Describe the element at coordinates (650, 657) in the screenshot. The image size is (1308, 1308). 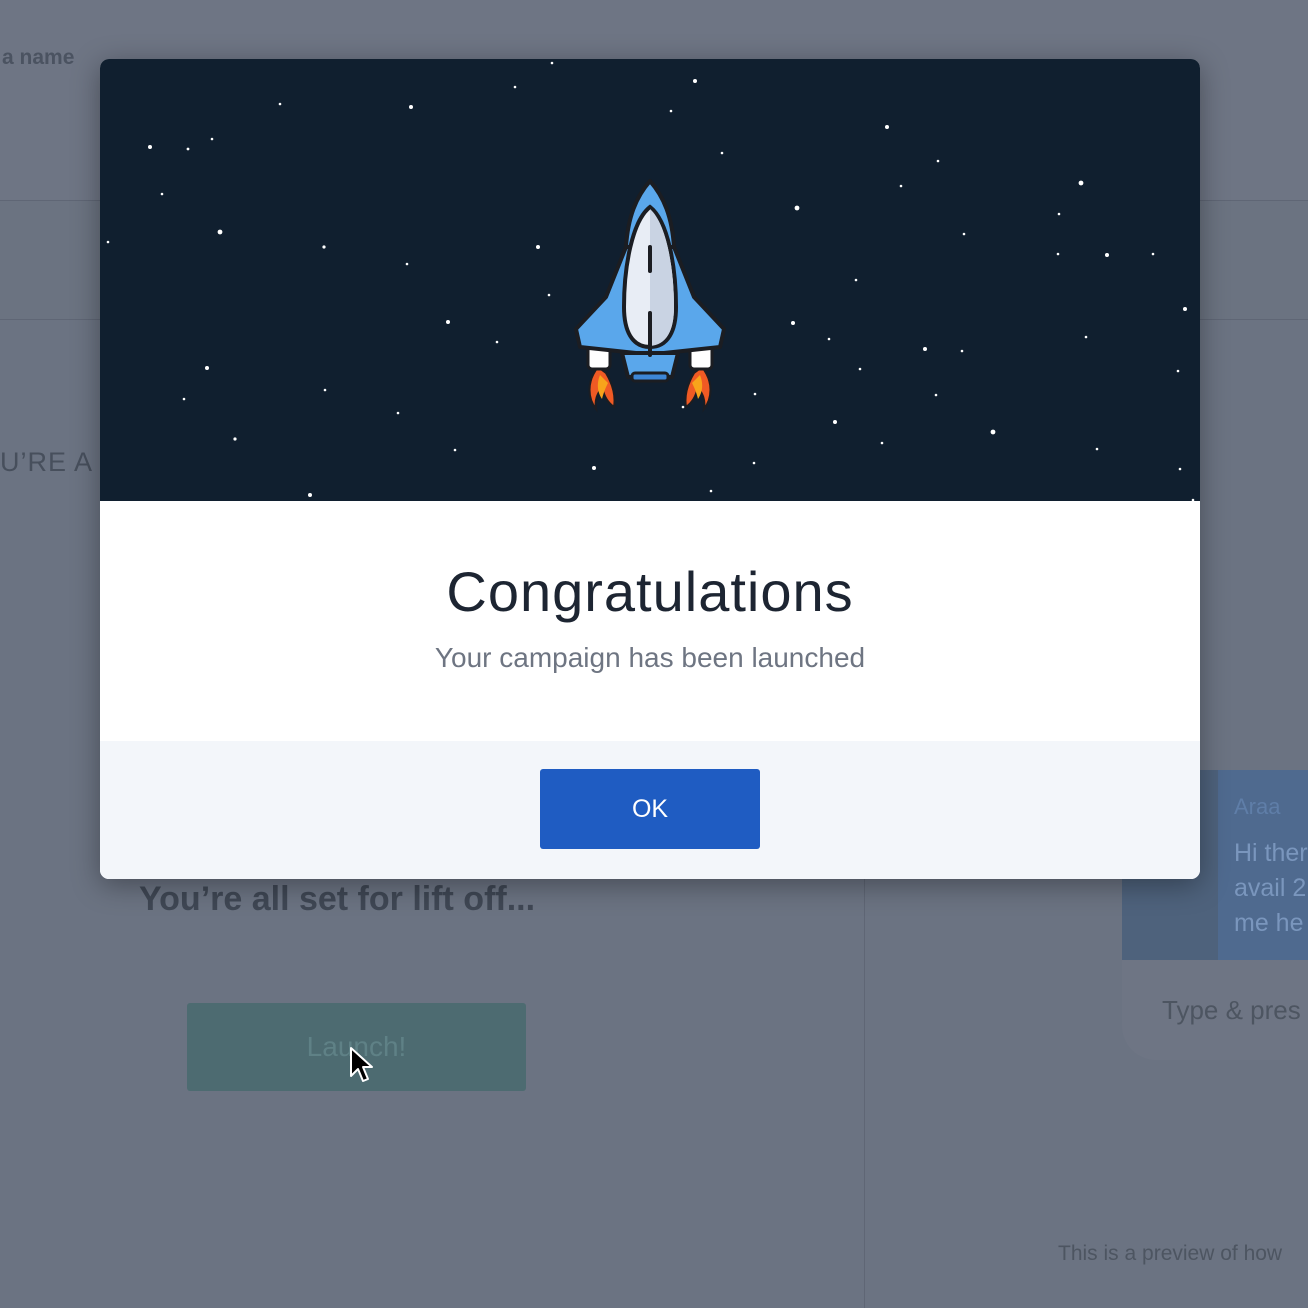
I see `modal-subtitle: Your campaign has been launched` at that location.